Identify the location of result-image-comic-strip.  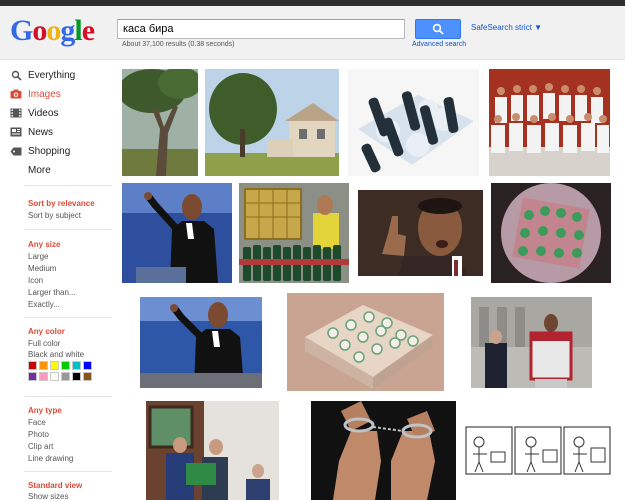
(538, 450).